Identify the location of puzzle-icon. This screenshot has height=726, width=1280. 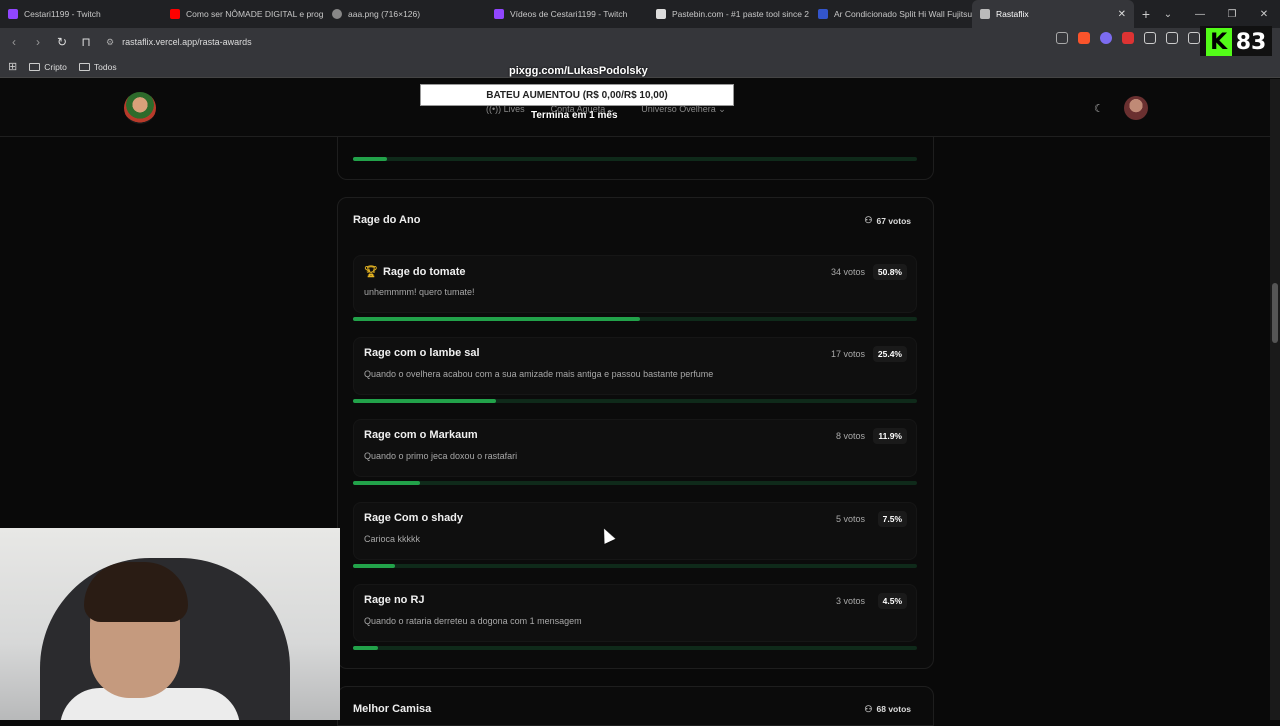
(1150, 38).